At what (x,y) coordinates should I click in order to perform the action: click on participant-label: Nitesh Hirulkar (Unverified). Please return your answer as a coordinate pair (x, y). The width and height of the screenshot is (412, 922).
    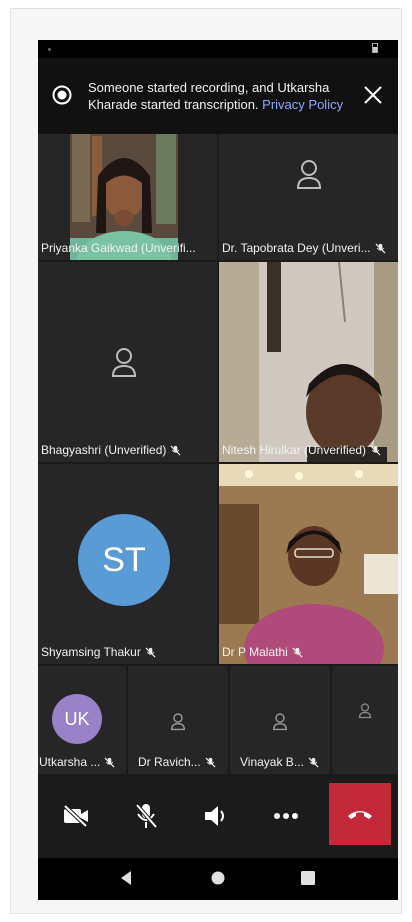
    Looking at the image, I should click on (308, 450).